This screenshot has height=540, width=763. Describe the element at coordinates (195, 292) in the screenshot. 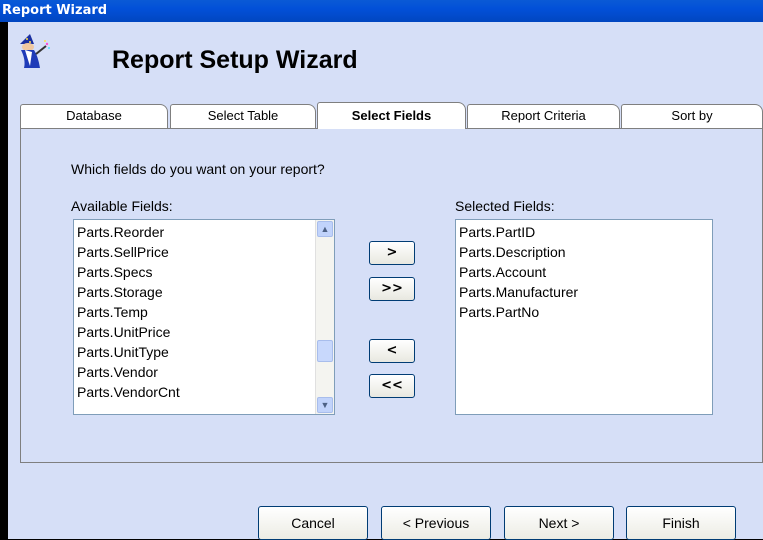

I see `list-item: Parts.Storage` at that location.